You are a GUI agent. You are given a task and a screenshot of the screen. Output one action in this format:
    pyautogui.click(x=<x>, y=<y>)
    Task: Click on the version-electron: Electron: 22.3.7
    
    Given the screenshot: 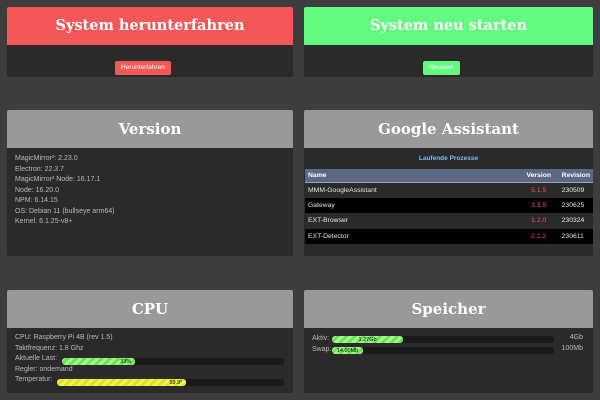 What is the action you would take?
    pyautogui.click(x=40, y=169)
    